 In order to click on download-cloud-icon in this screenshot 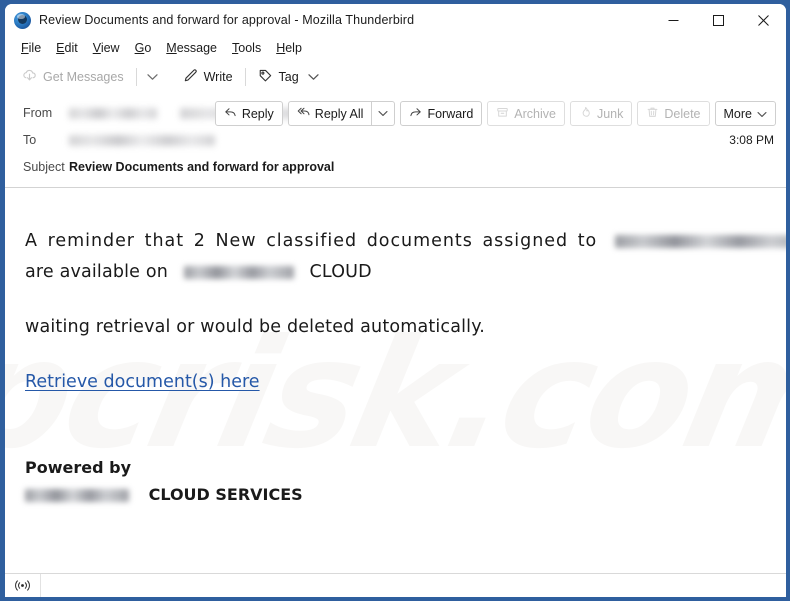, I will do `click(29, 77)`.